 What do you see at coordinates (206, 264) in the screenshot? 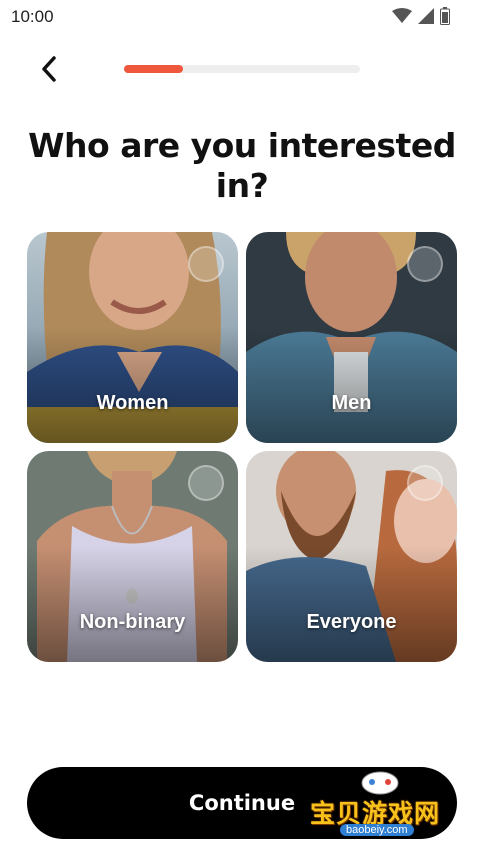
I see `women-radio` at bounding box center [206, 264].